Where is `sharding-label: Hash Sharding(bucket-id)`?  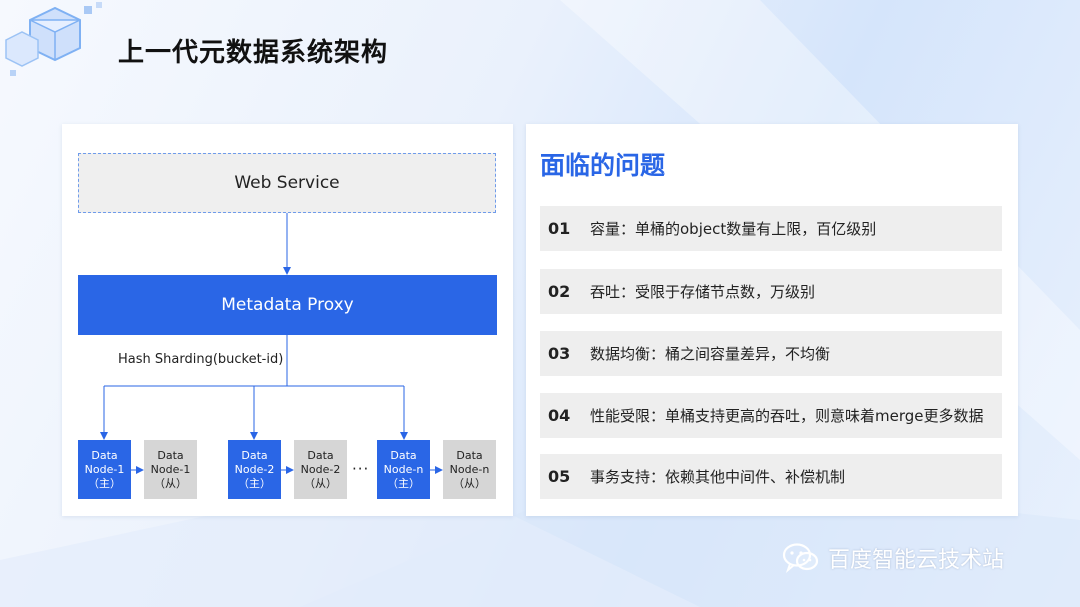 sharding-label: Hash Sharding(bucket-id) is located at coordinates (201, 359).